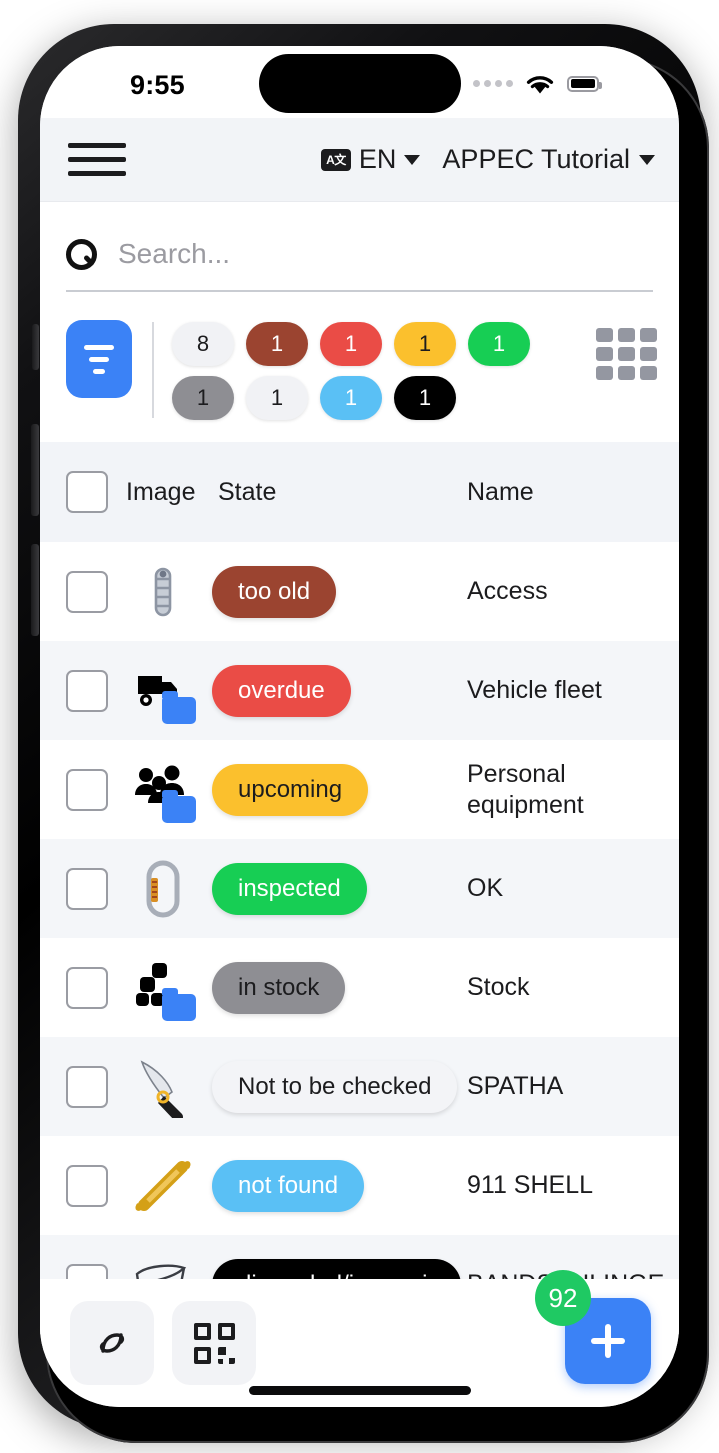 The image size is (719, 1453). What do you see at coordinates (335, 159) in the screenshot?
I see `translate-icon: A文` at bounding box center [335, 159].